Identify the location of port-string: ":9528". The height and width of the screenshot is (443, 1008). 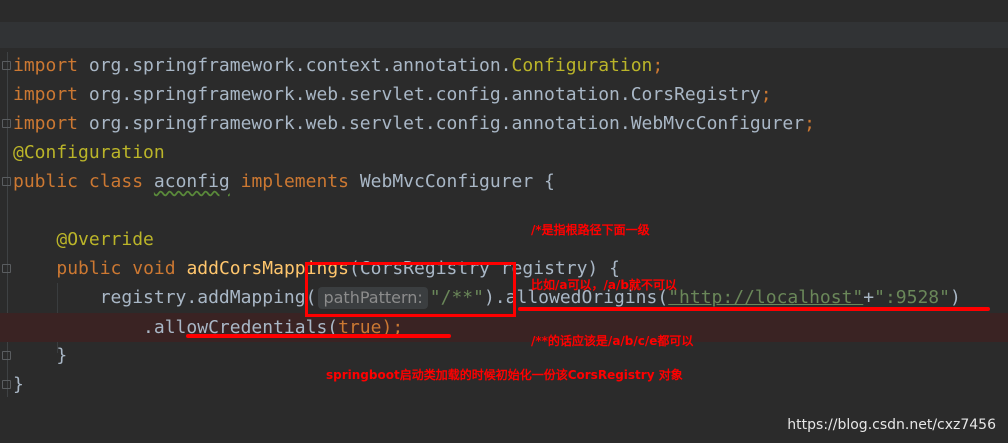
(912, 297).